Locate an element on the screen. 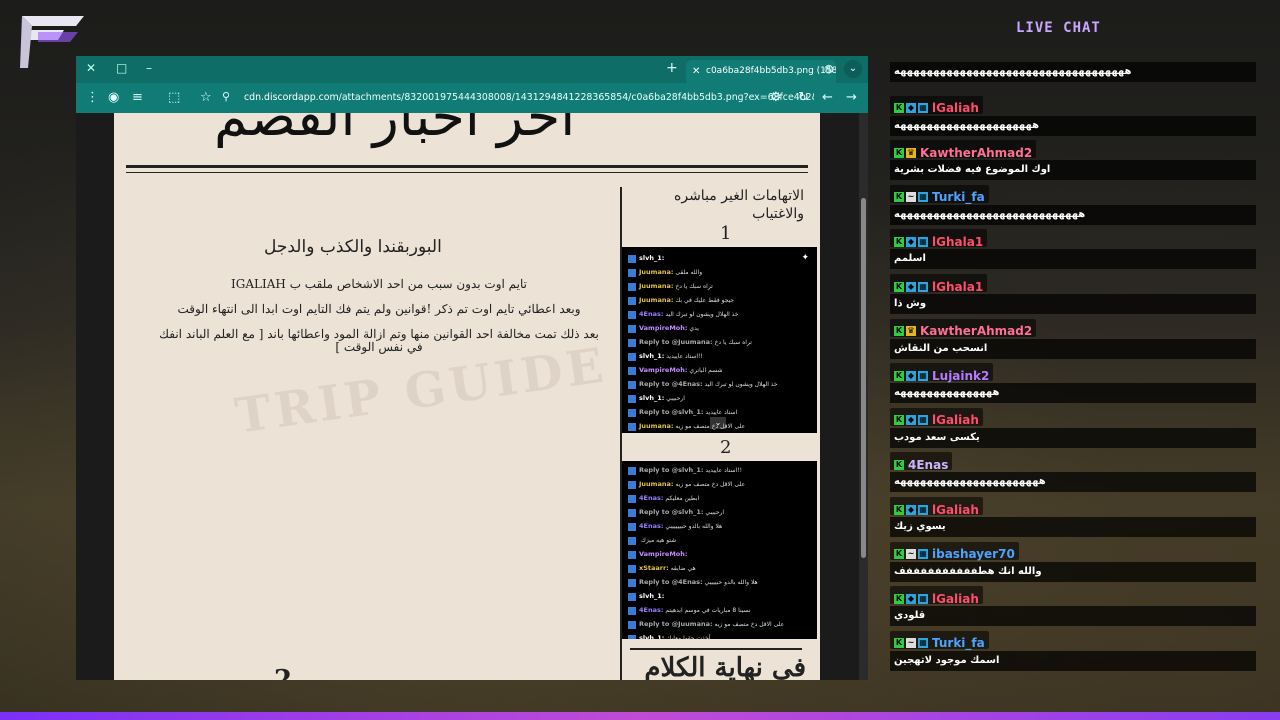 This screenshot has width=1280, height=720. chat-message-text: انسحب من النقاش is located at coordinates (1073, 348).